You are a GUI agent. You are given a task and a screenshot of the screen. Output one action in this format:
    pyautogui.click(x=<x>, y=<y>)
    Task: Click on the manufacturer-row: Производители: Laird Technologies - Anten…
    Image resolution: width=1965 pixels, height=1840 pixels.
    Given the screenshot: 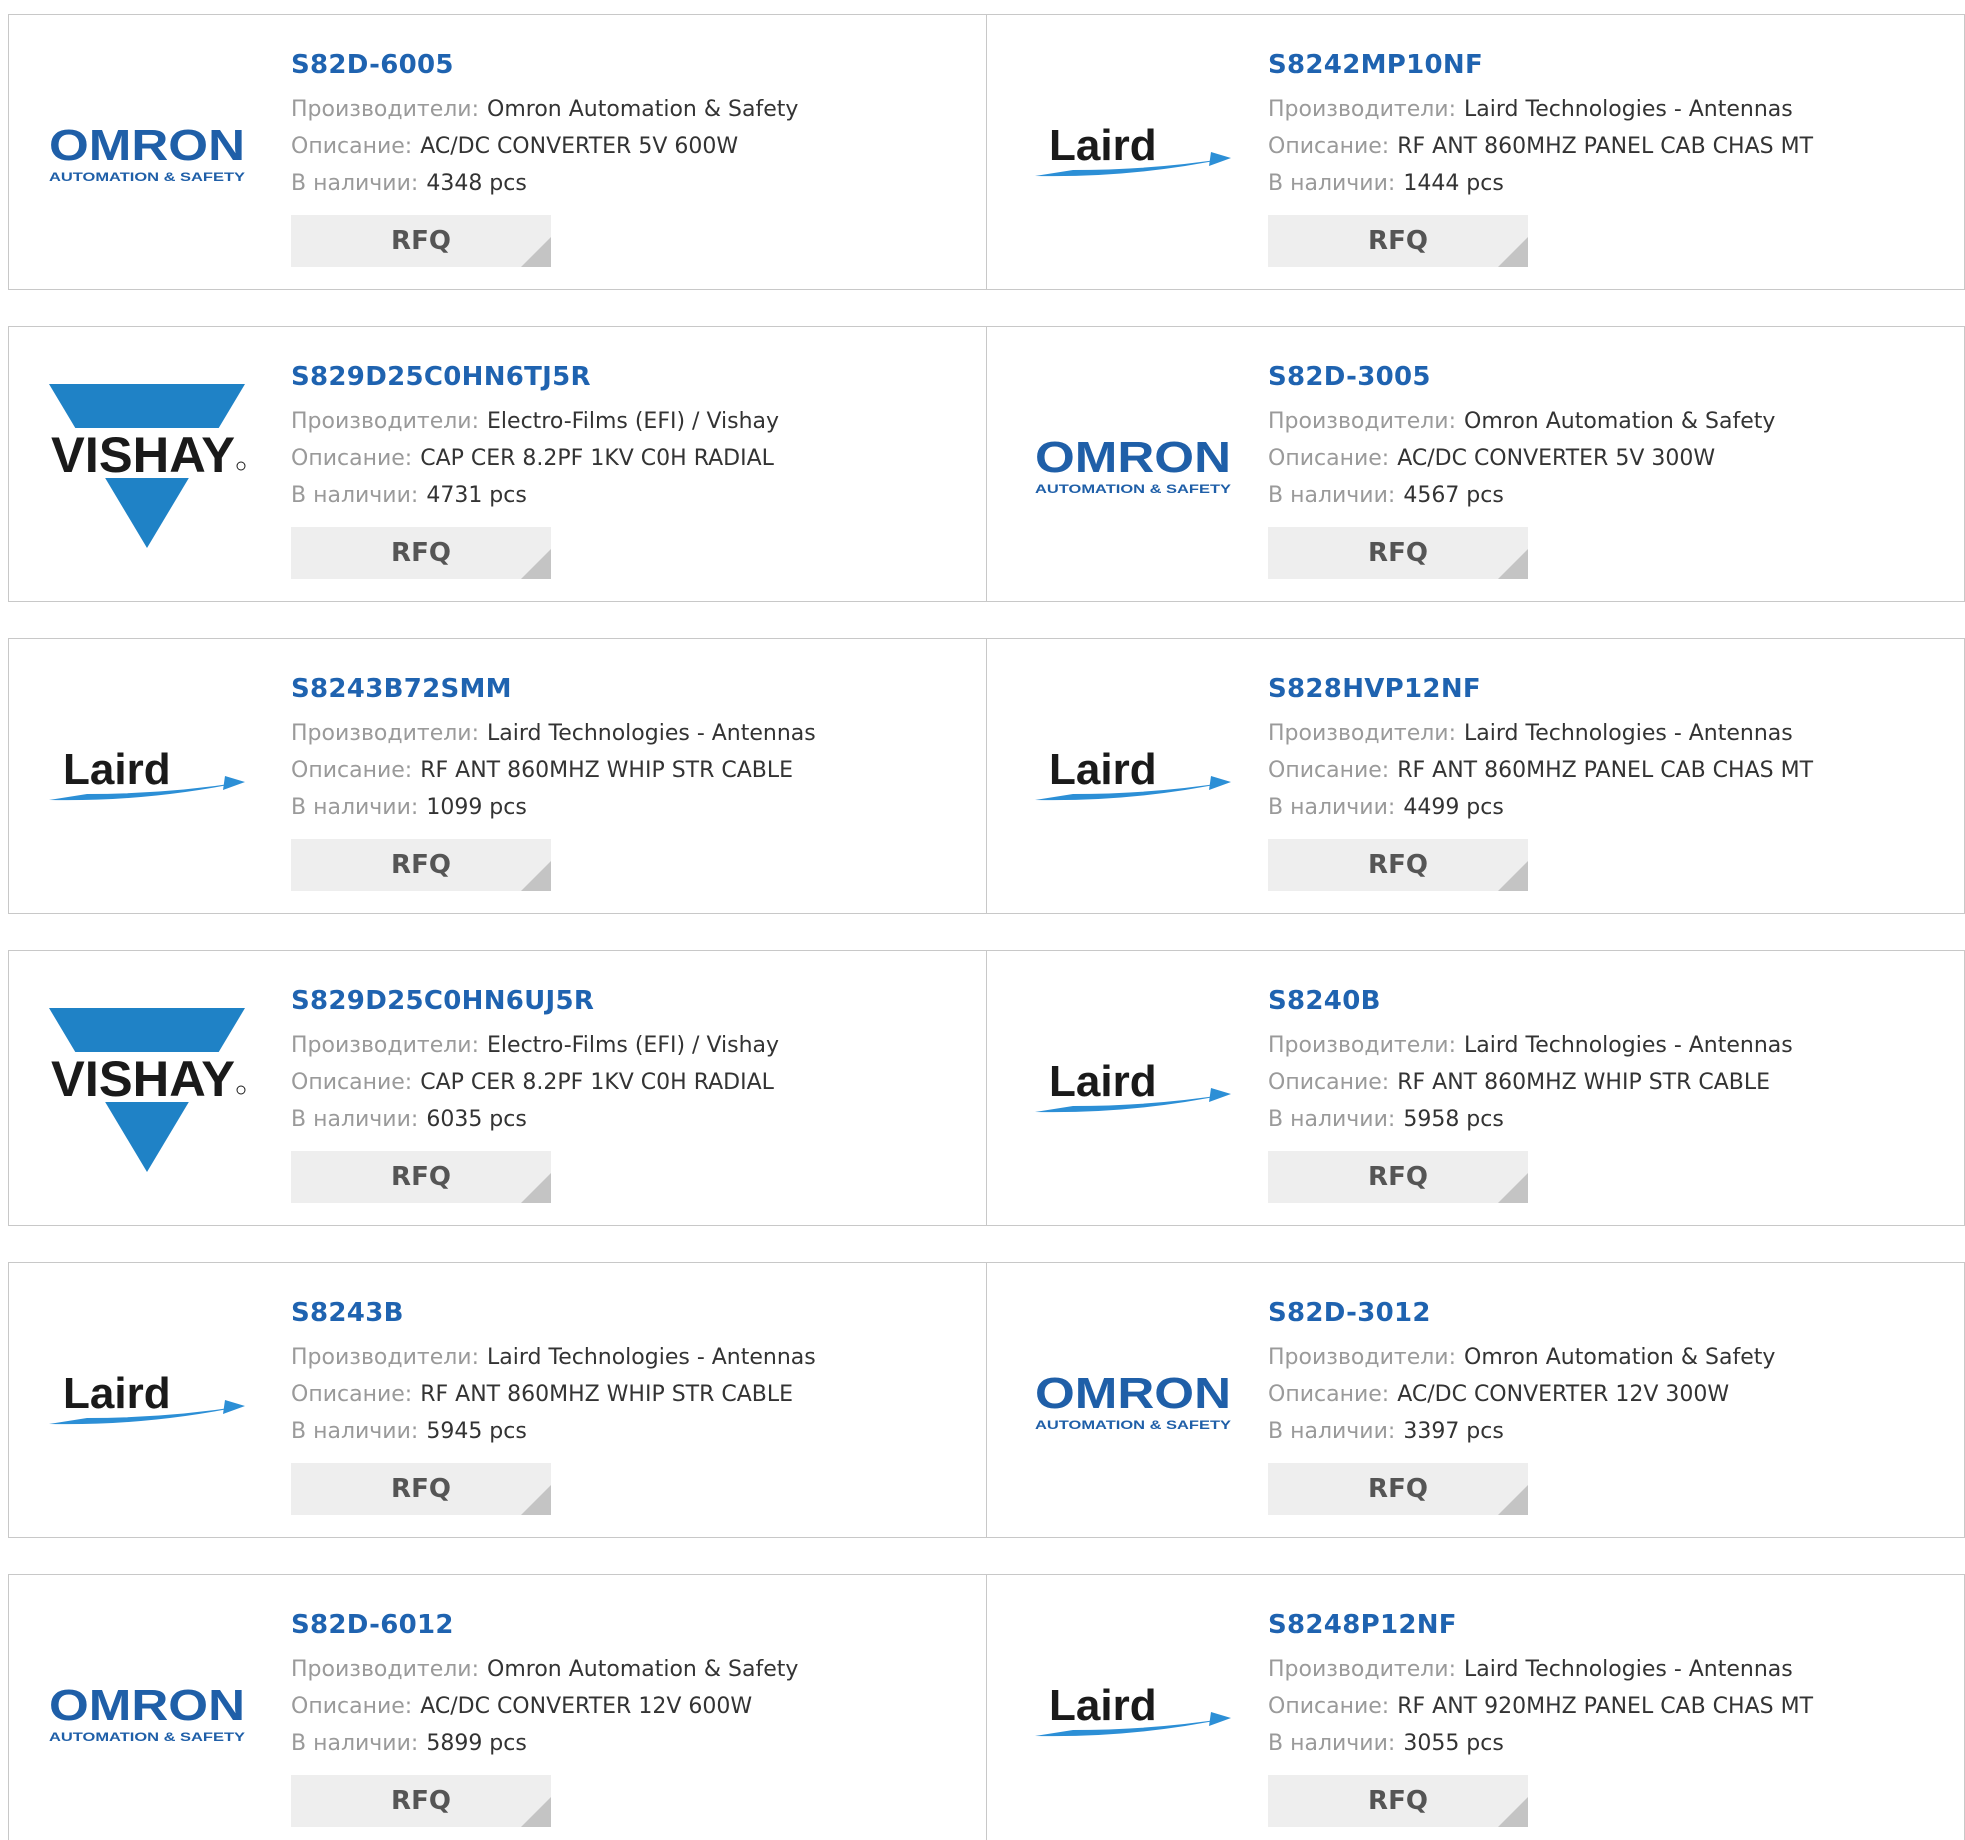 What is the action you would take?
    pyautogui.click(x=1540, y=1669)
    